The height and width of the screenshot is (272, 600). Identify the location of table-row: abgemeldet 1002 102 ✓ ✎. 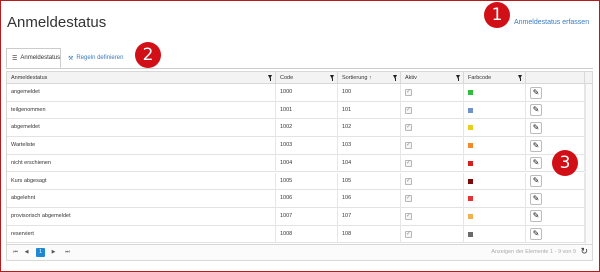
(299, 128).